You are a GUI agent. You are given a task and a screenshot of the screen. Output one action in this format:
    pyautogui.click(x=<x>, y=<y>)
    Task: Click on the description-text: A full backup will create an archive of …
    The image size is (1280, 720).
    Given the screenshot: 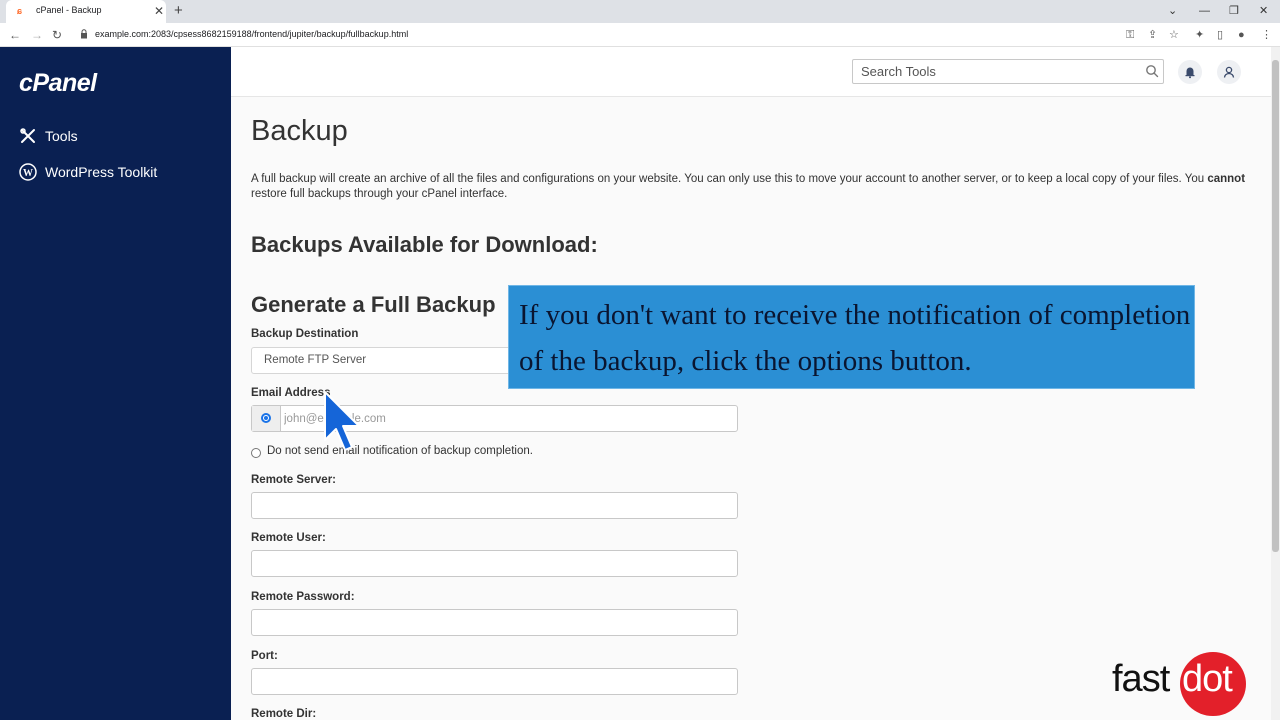 What is the action you would take?
    pyautogui.click(x=729, y=179)
    